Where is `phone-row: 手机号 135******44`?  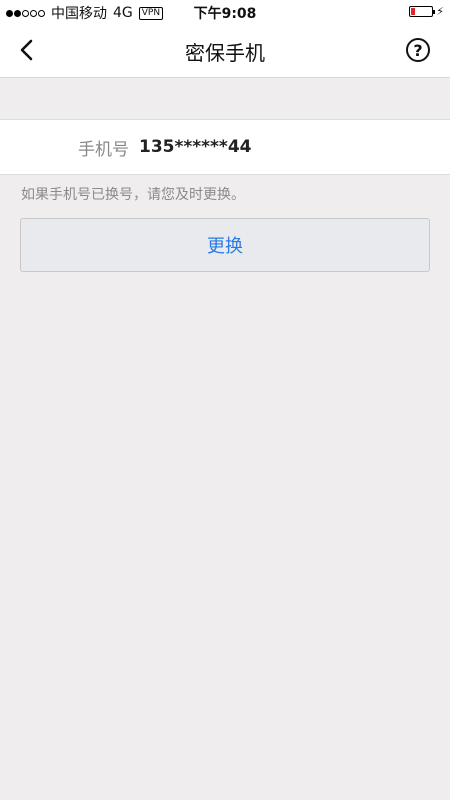
phone-row: 手机号 135******44 is located at coordinates (225, 147).